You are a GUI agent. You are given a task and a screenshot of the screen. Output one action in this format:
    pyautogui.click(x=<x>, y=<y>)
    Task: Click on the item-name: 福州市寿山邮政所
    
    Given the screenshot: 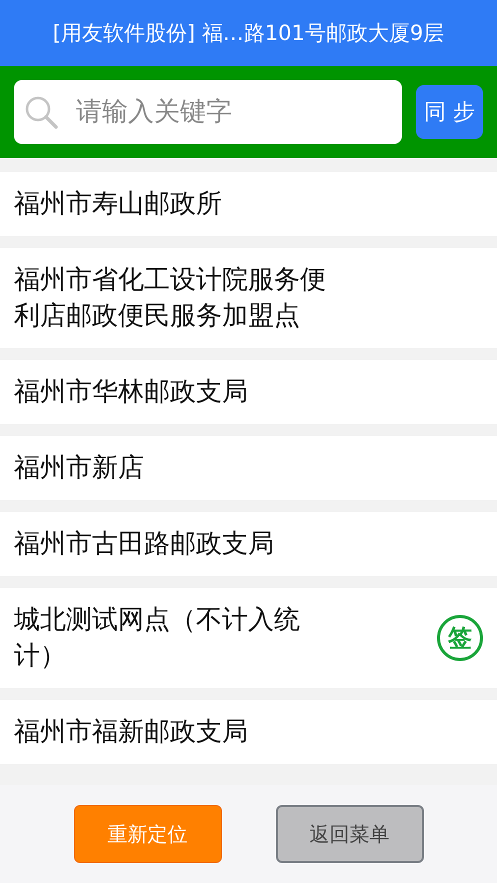 What is the action you would take?
    pyautogui.click(x=118, y=204)
    